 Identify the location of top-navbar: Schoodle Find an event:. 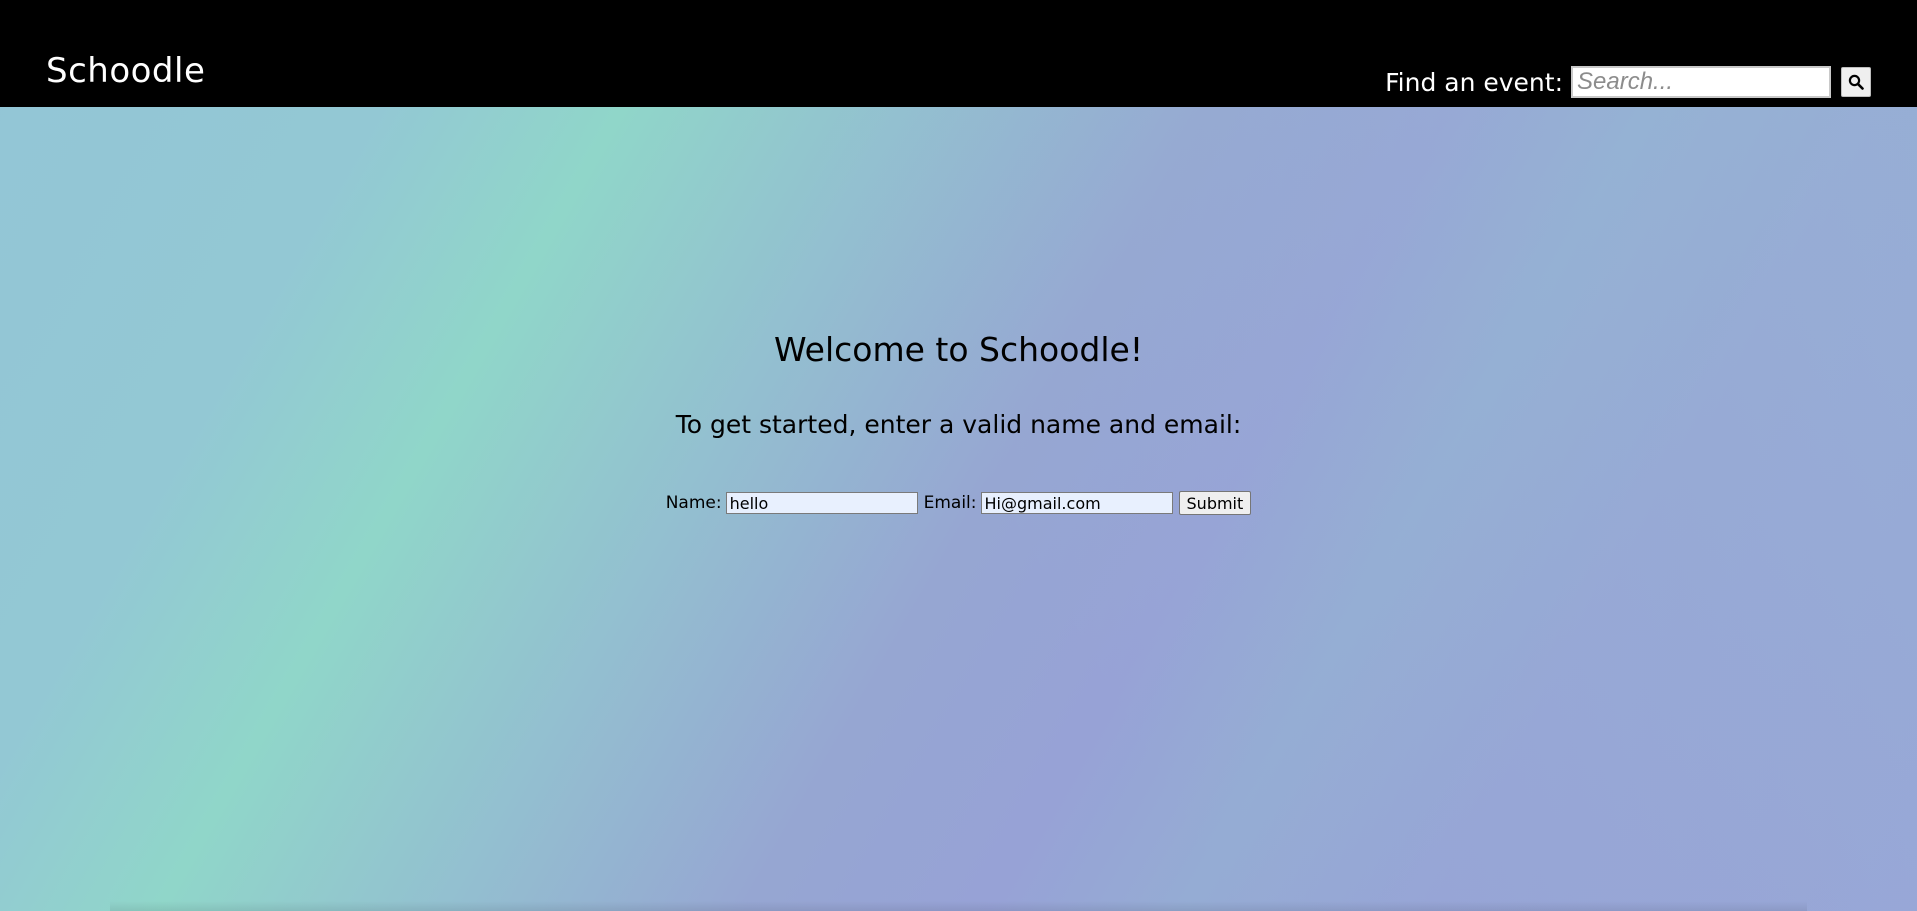
(958, 53).